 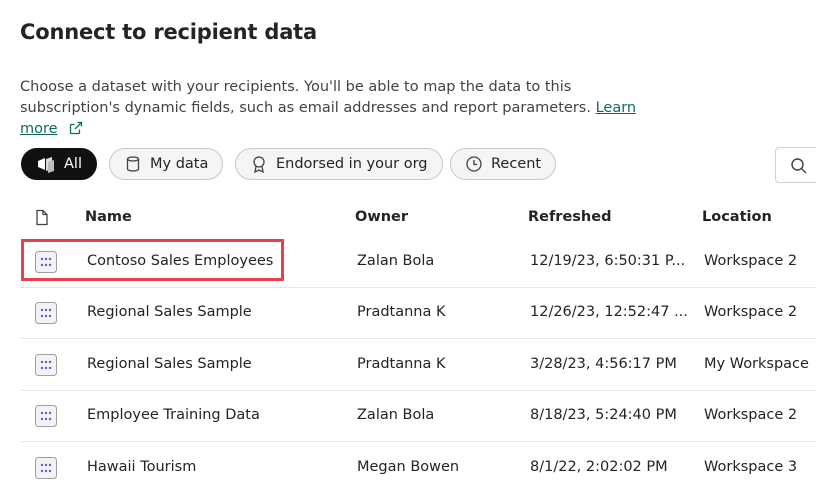 I want to click on column-file-type, so click(x=42, y=219).